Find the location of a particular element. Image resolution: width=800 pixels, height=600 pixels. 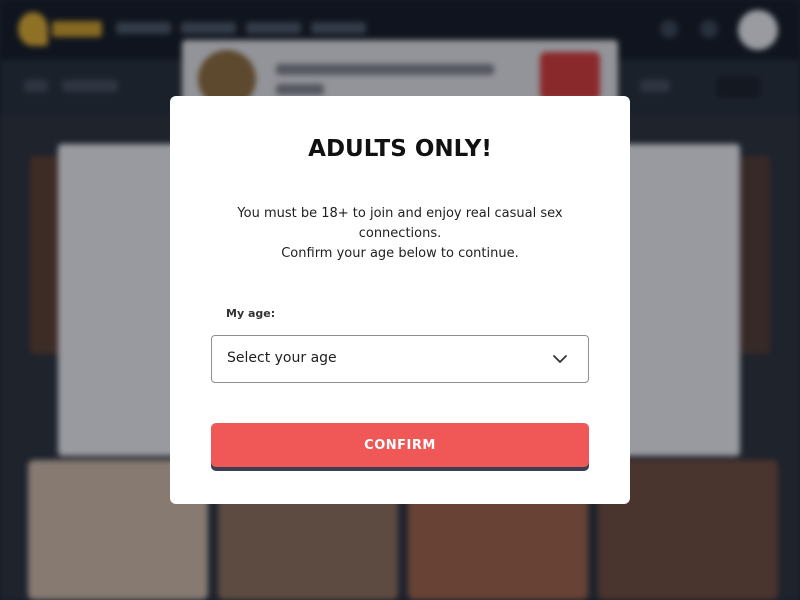

modal-description-line: Confirm your age below to continue. is located at coordinates (400, 253).